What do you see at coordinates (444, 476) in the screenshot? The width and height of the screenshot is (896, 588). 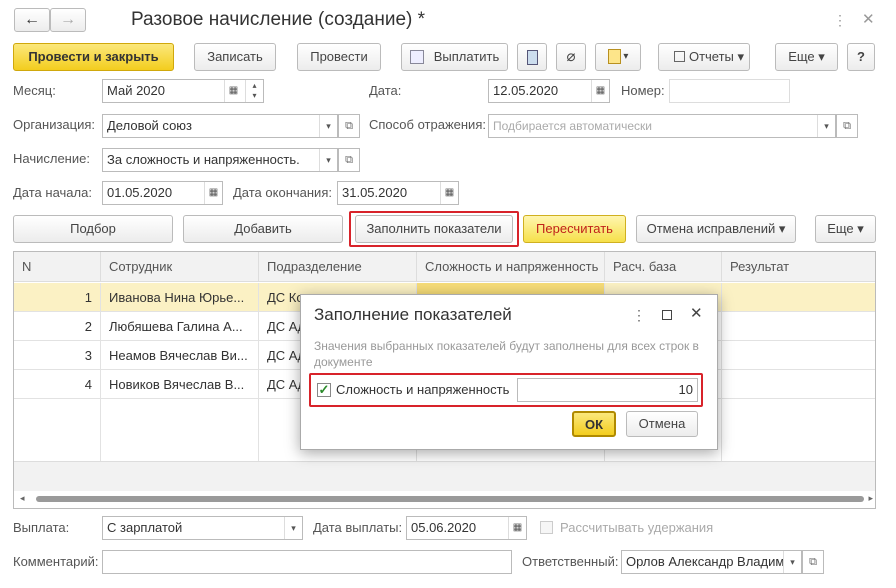 I see `table-footer` at bounding box center [444, 476].